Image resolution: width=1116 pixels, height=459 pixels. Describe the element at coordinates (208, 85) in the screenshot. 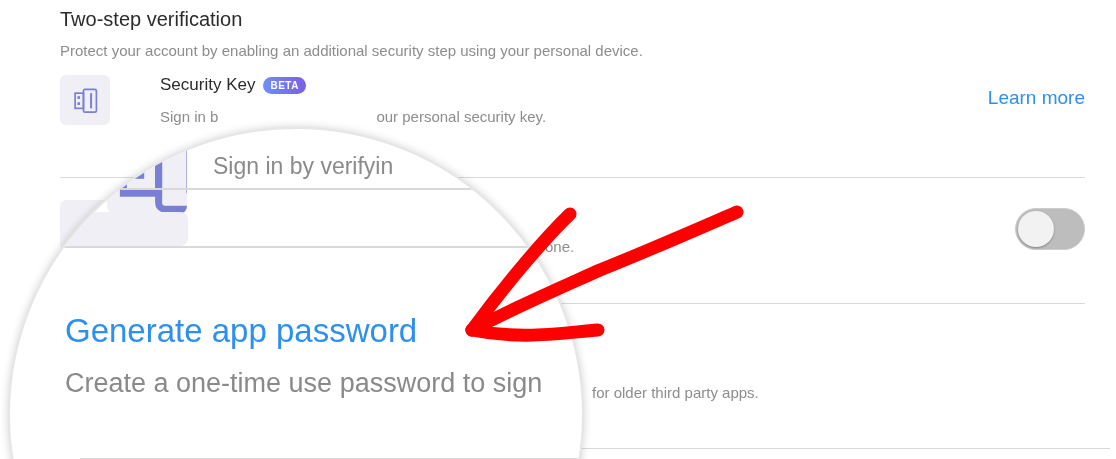

I see `method-title: Security Key` at that location.